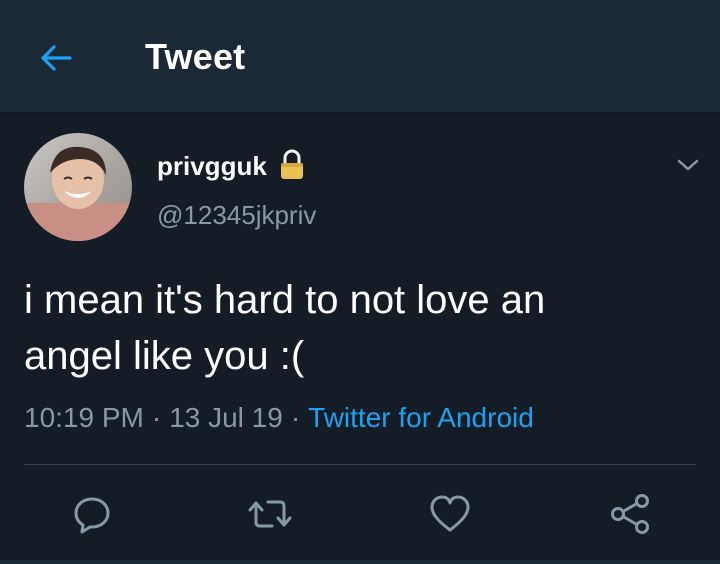 The width and height of the screenshot is (720, 564). What do you see at coordinates (360, 514) in the screenshot?
I see `tweet-actions-bar` at bounding box center [360, 514].